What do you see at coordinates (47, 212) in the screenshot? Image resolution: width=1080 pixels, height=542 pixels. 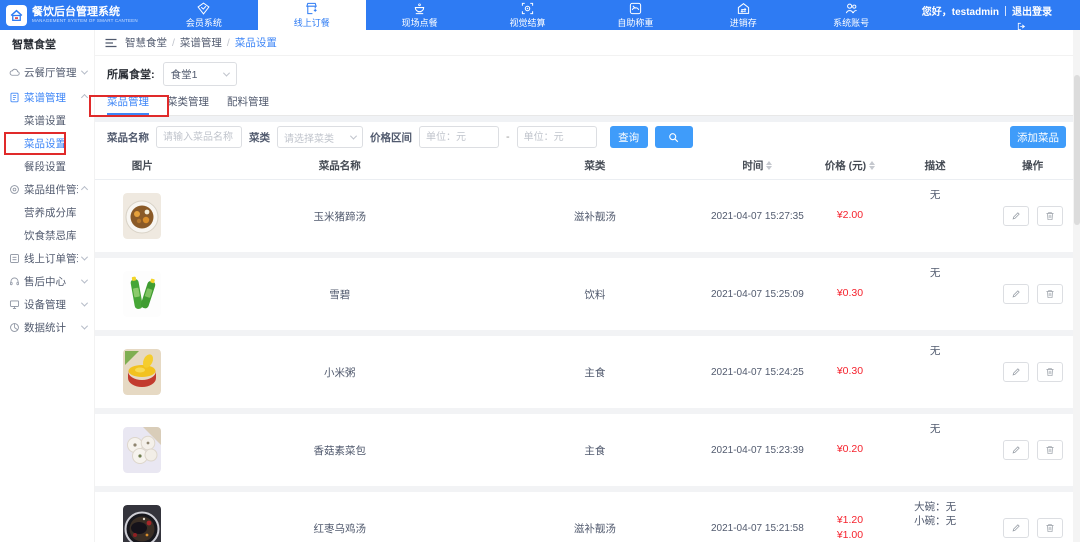 I see `sidebar-item-nutrition-library: 营养成分库` at bounding box center [47, 212].